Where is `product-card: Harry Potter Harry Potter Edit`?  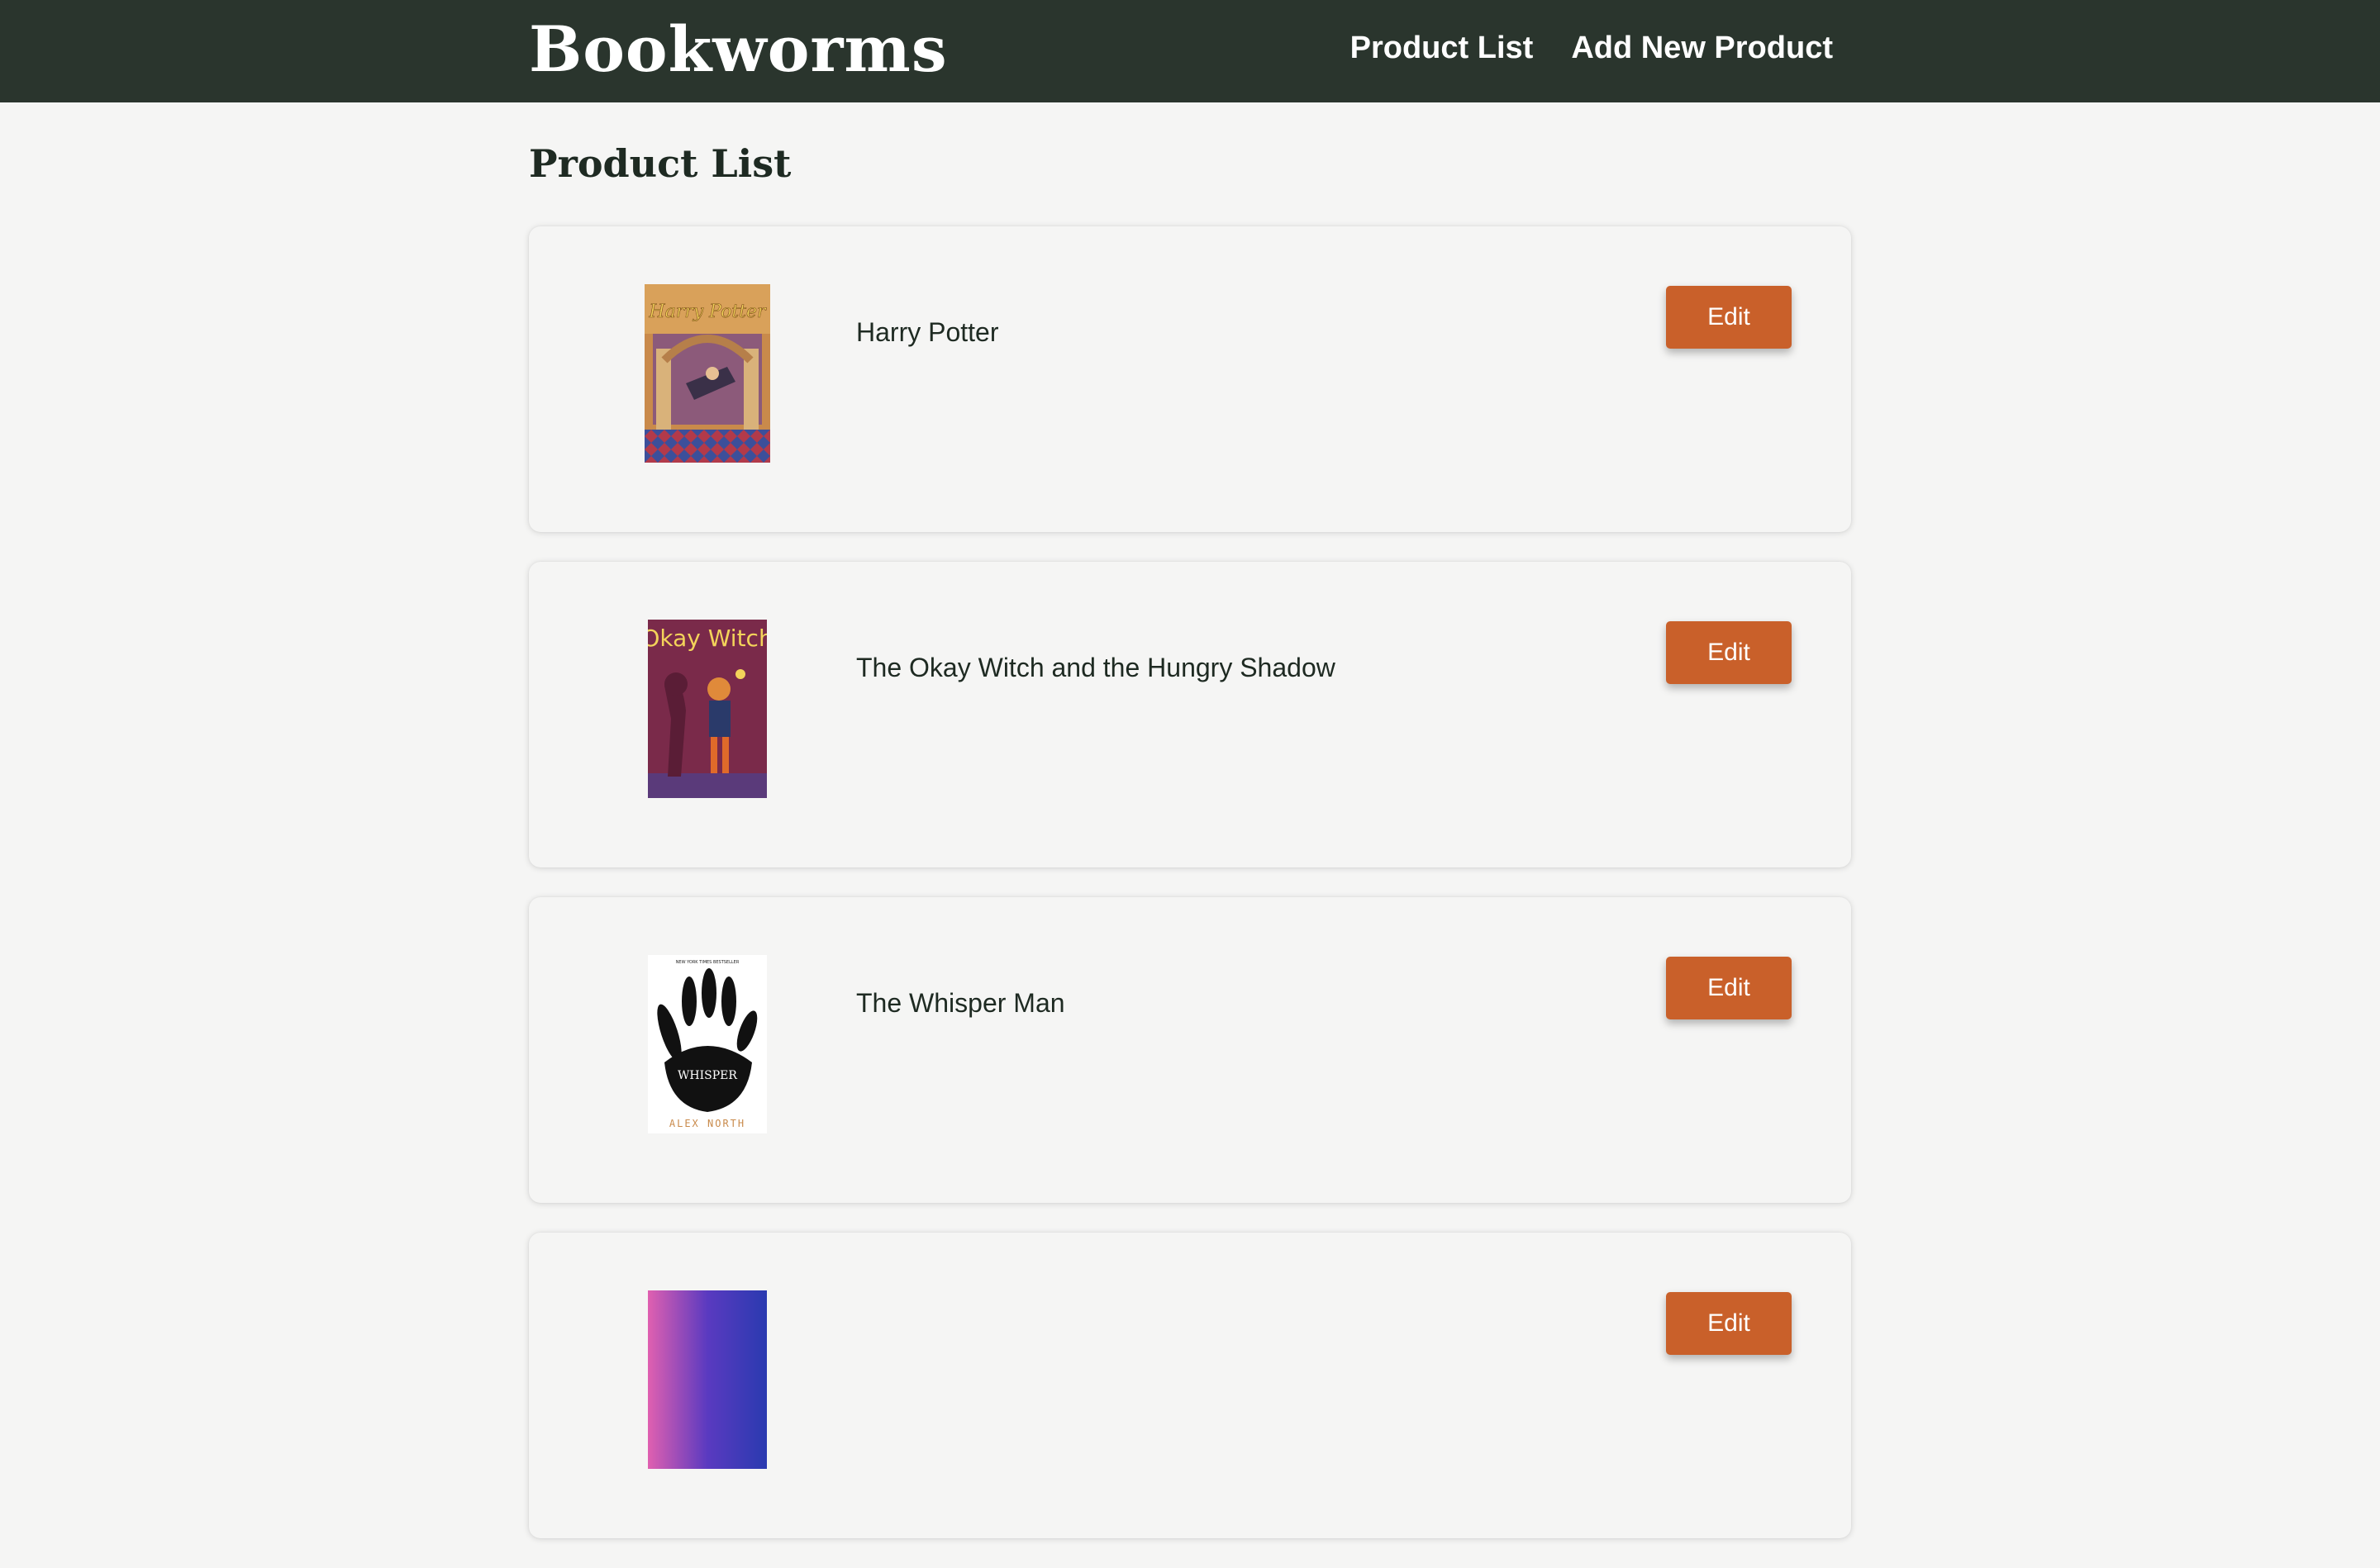
product-card: Harry Potter Harry Potter Edit is located at coordinates (1190, 379).